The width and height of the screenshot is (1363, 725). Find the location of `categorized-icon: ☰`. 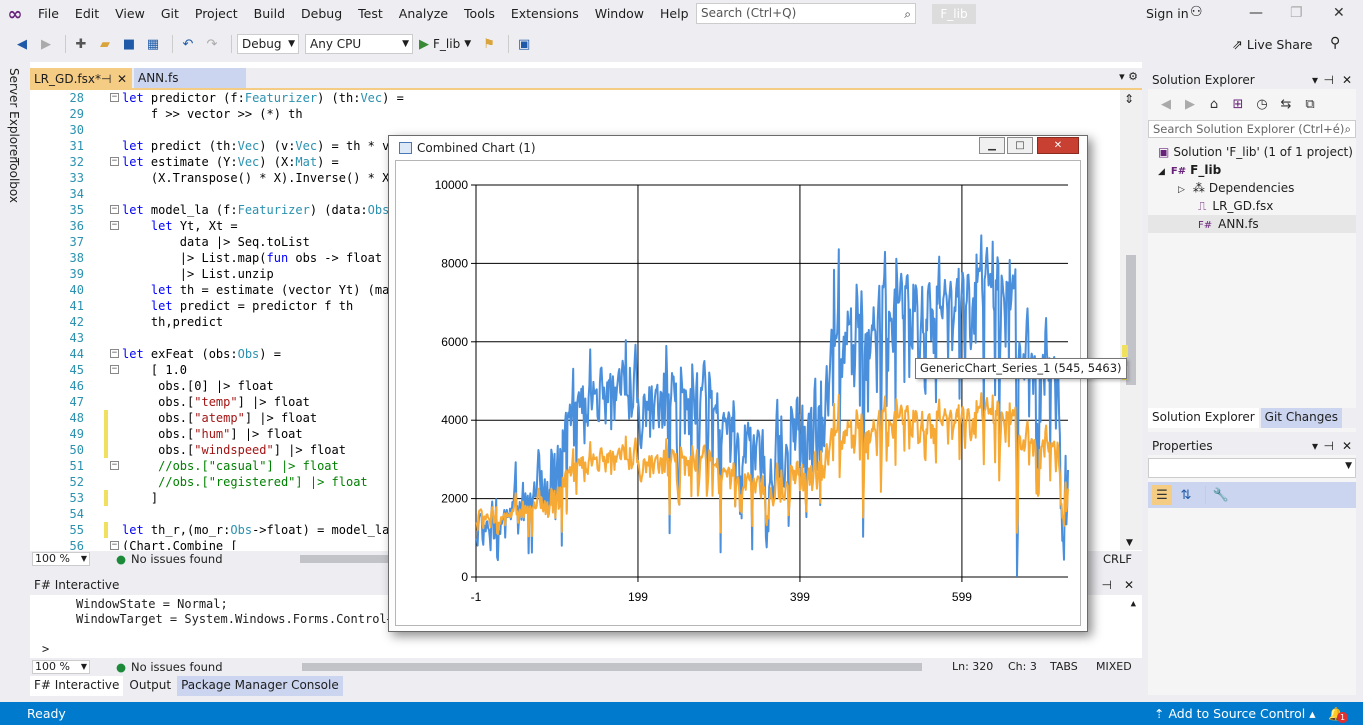

categorized-icon: ☰ is located at coordinates (1162, 495).